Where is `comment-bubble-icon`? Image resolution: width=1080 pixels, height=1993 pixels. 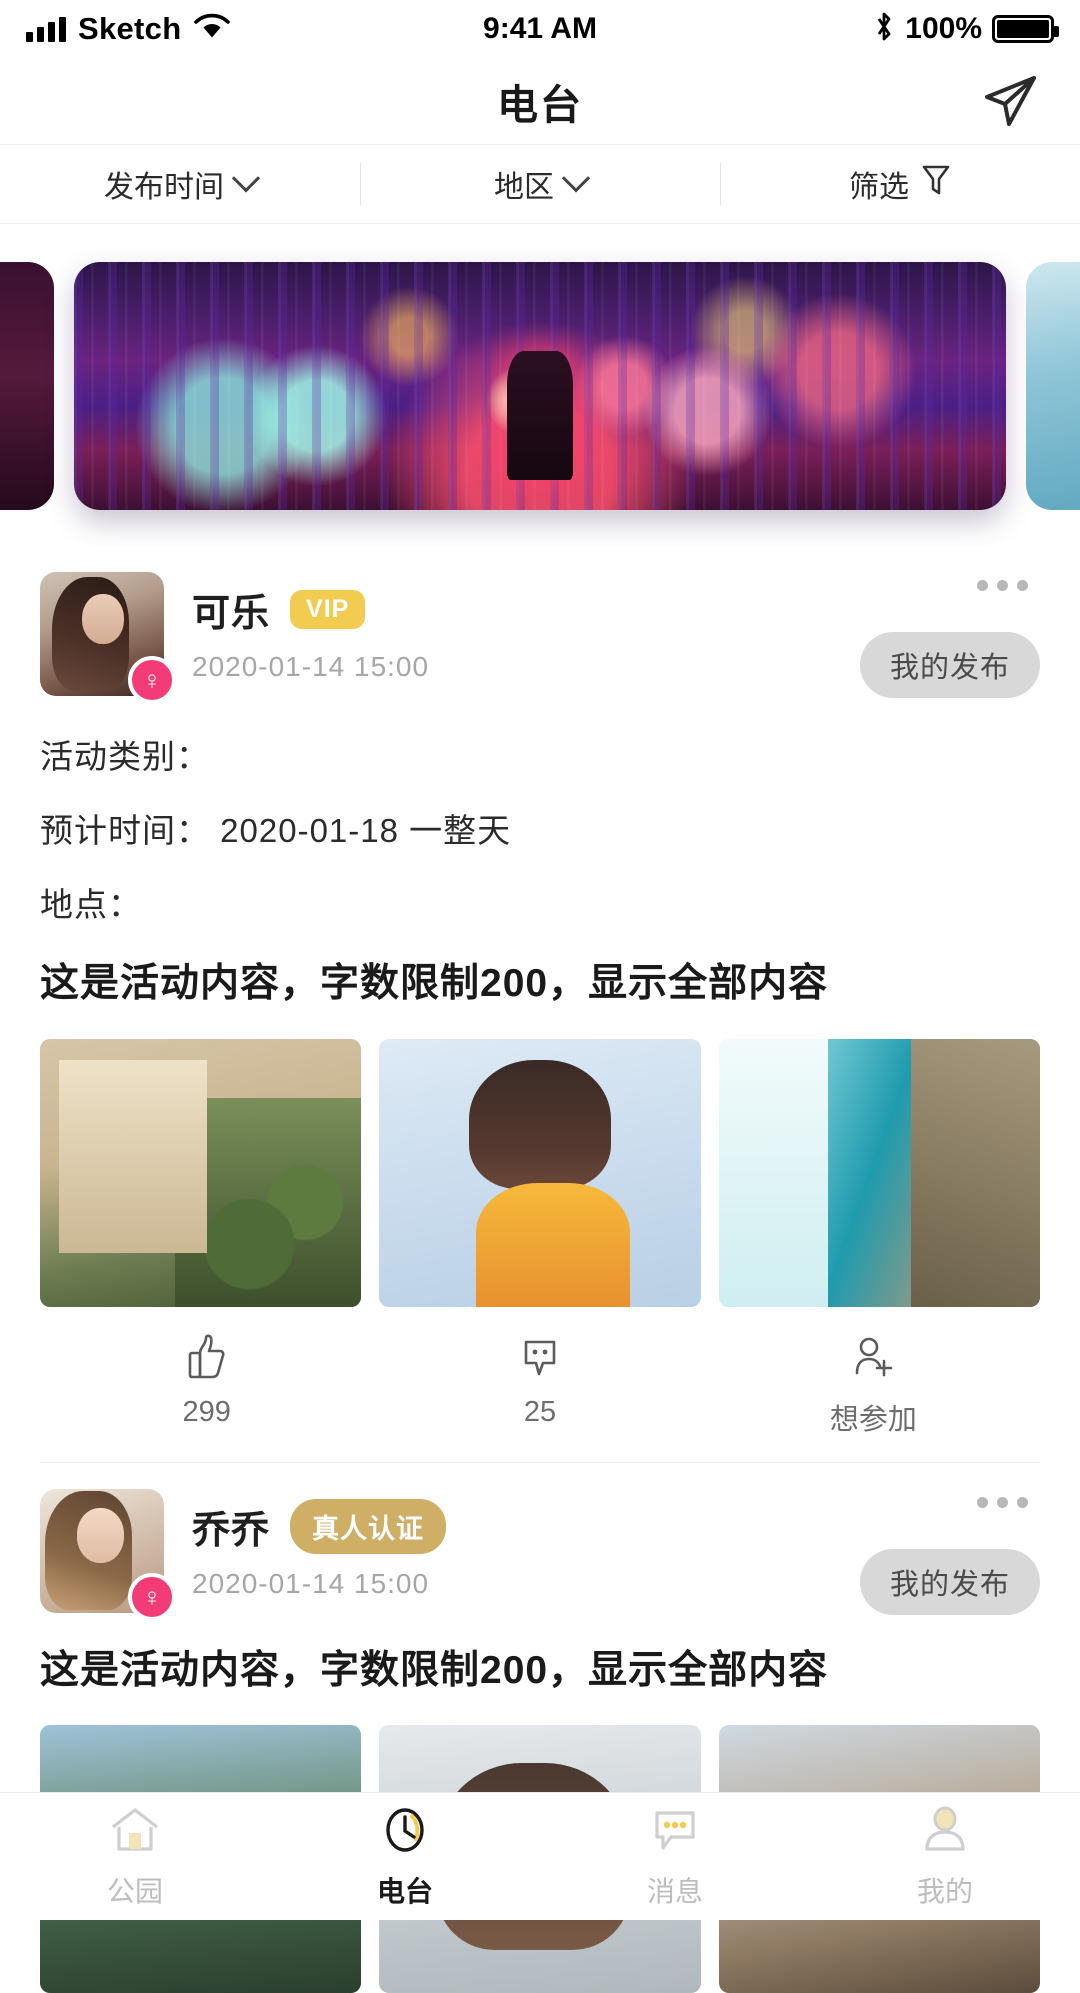
comment-bubble-icon is located at coordinates (540, 1359).